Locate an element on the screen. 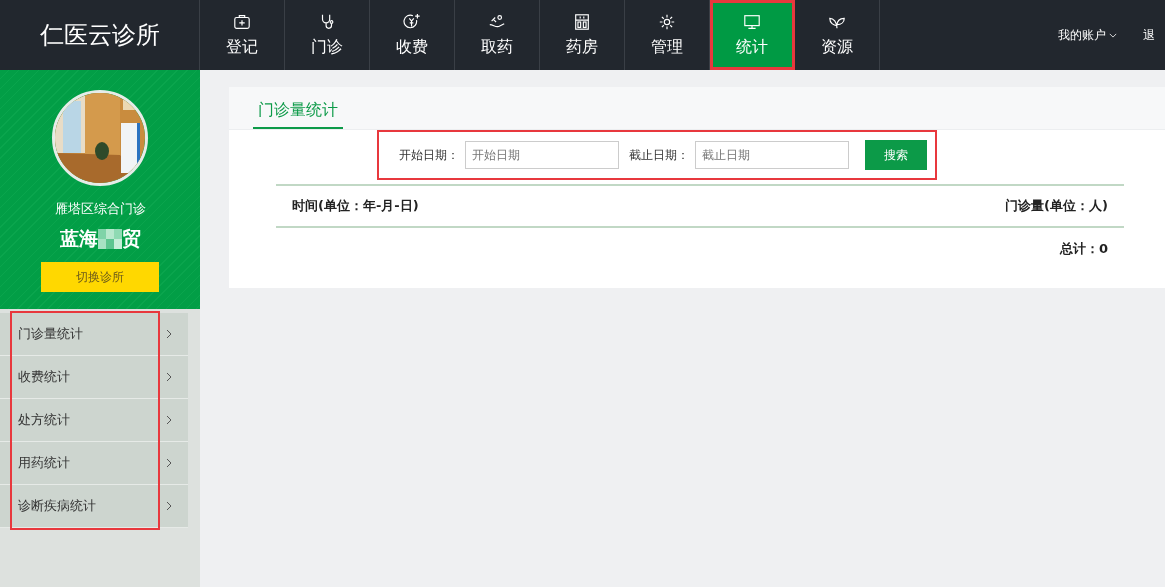 The image size is (1165, 587). nav-tab: 取药 is located at coordinates (497, 35).